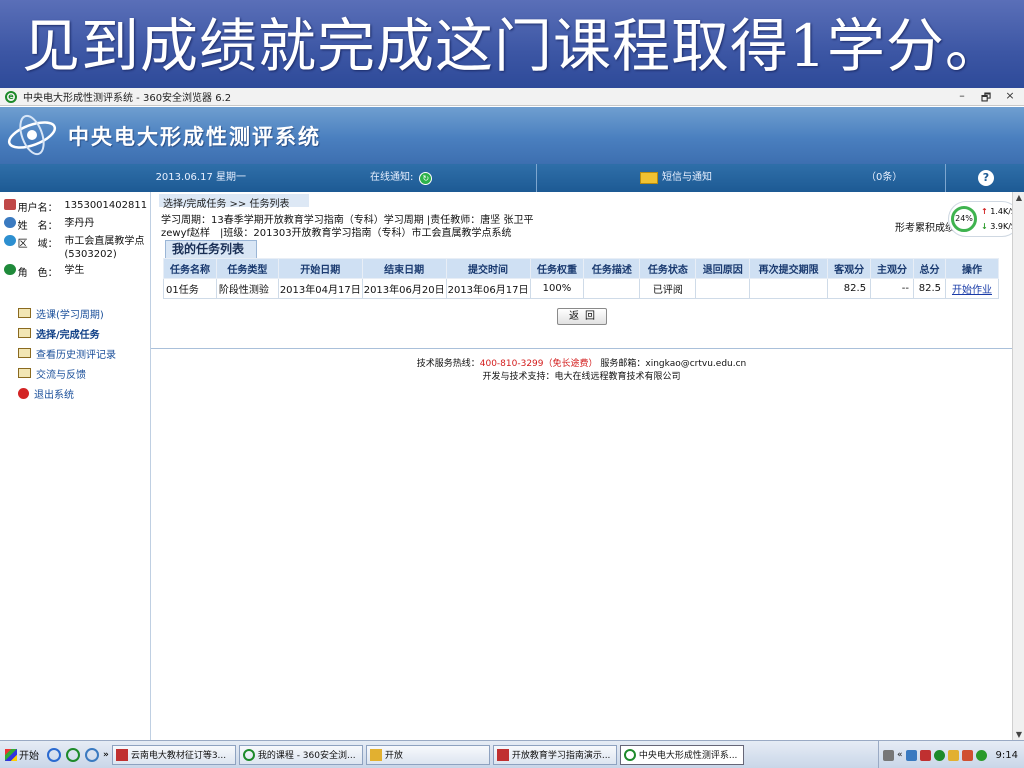  I want to click on speed-percent: 24%, so click(964, 219).